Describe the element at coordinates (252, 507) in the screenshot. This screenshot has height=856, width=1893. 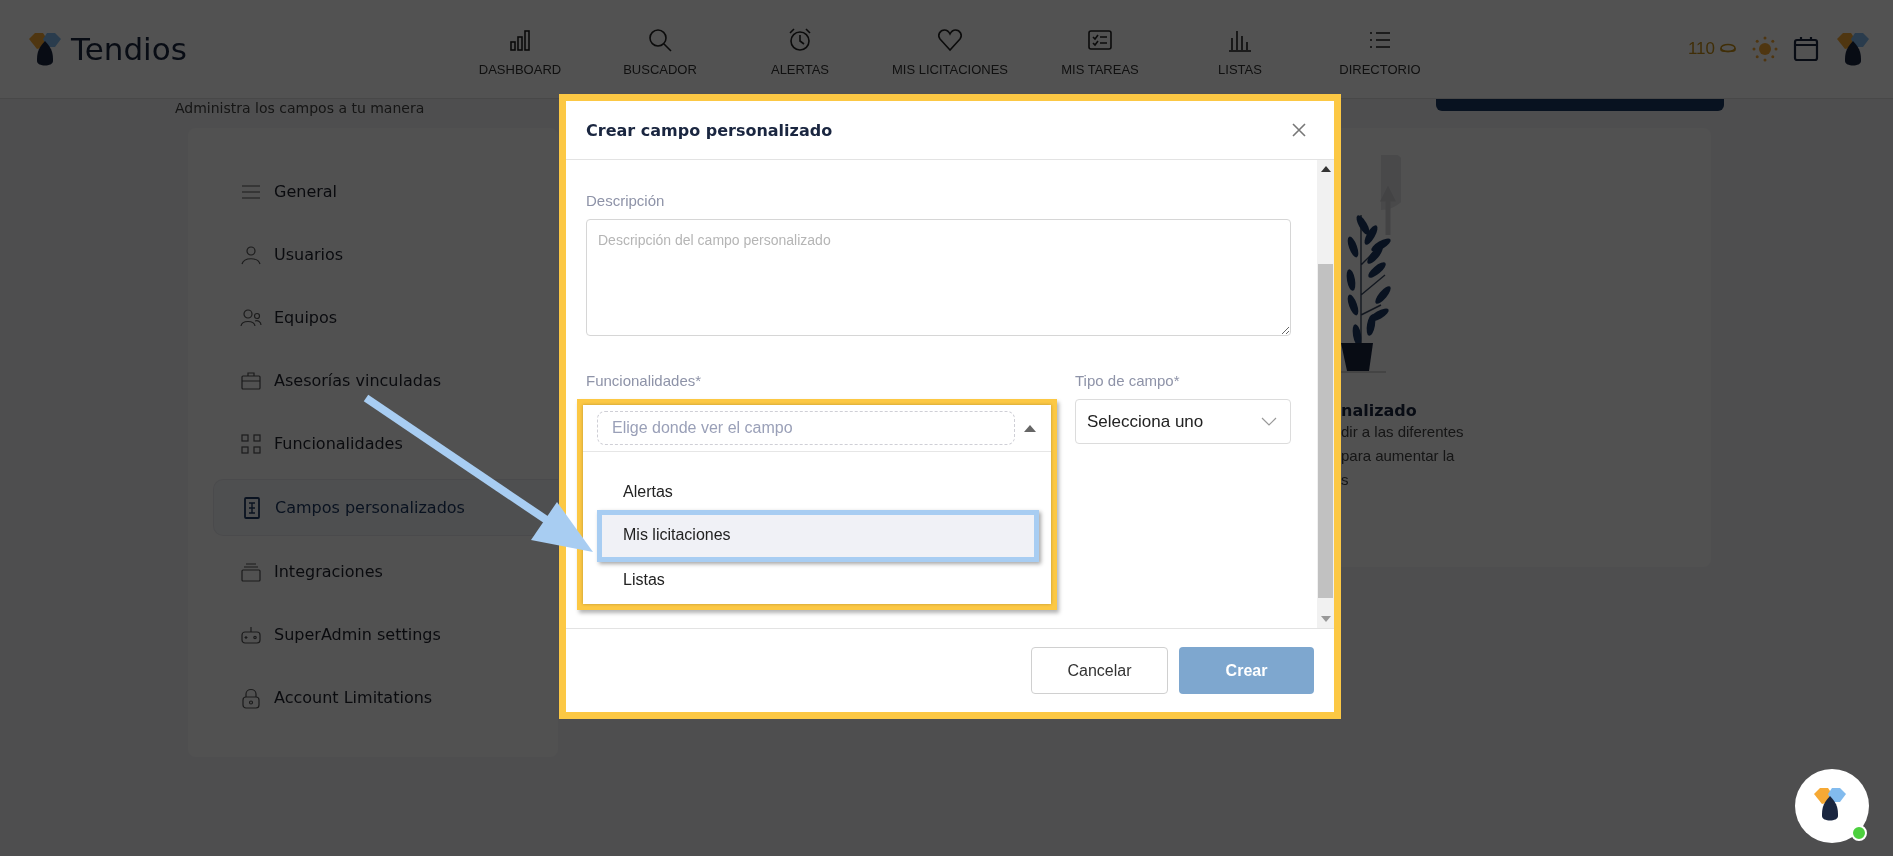
I see `document-icon` at that location.